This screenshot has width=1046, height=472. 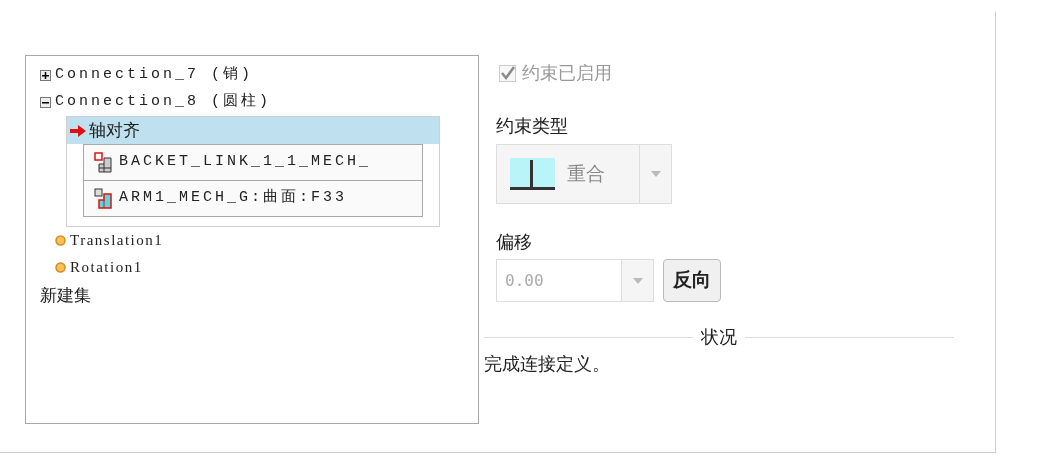 What do you see at coordinates (575, 280) in the screenshot?
I see `offset-combobox: 0.00` at bounding box center [575, 280].